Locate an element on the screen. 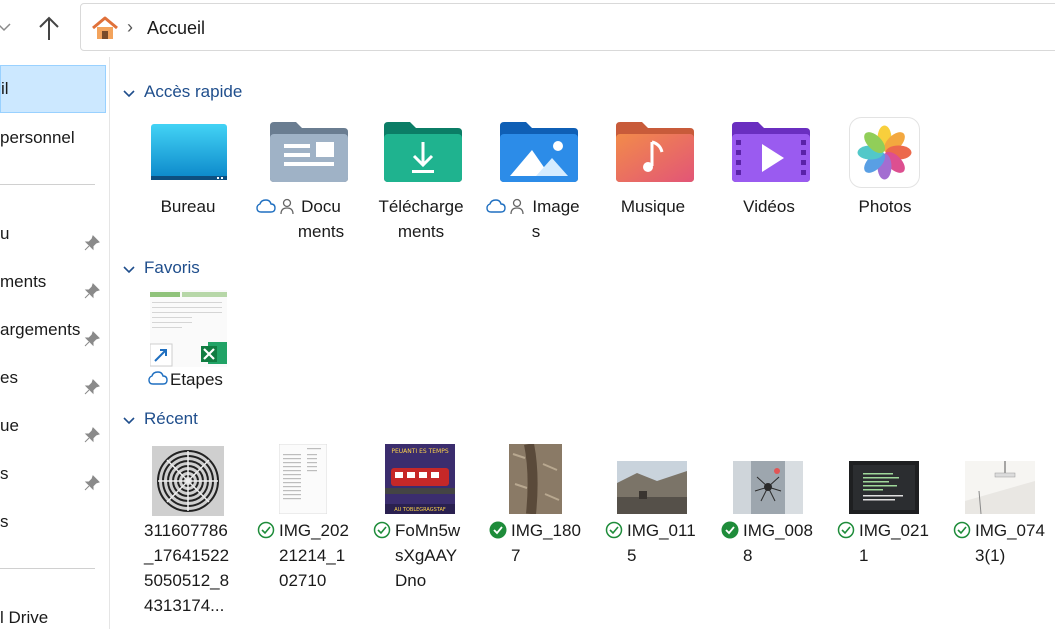 This screenshot has height=638, width=1055. sidebar-item-label: il is located at coordinates (5, 88).